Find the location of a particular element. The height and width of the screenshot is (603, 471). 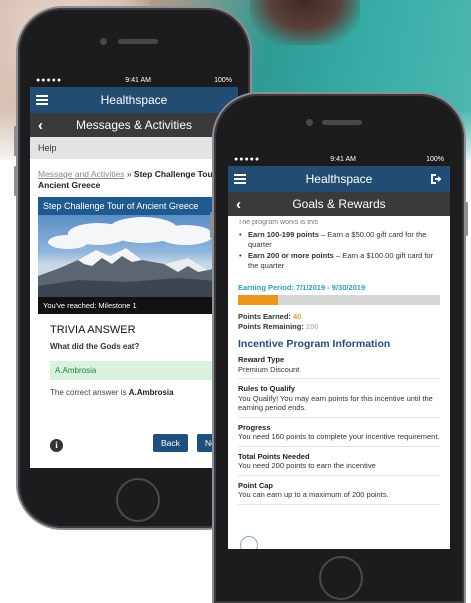

answer-note-value: A.Ambrosia is located at coordinates (151, 392).